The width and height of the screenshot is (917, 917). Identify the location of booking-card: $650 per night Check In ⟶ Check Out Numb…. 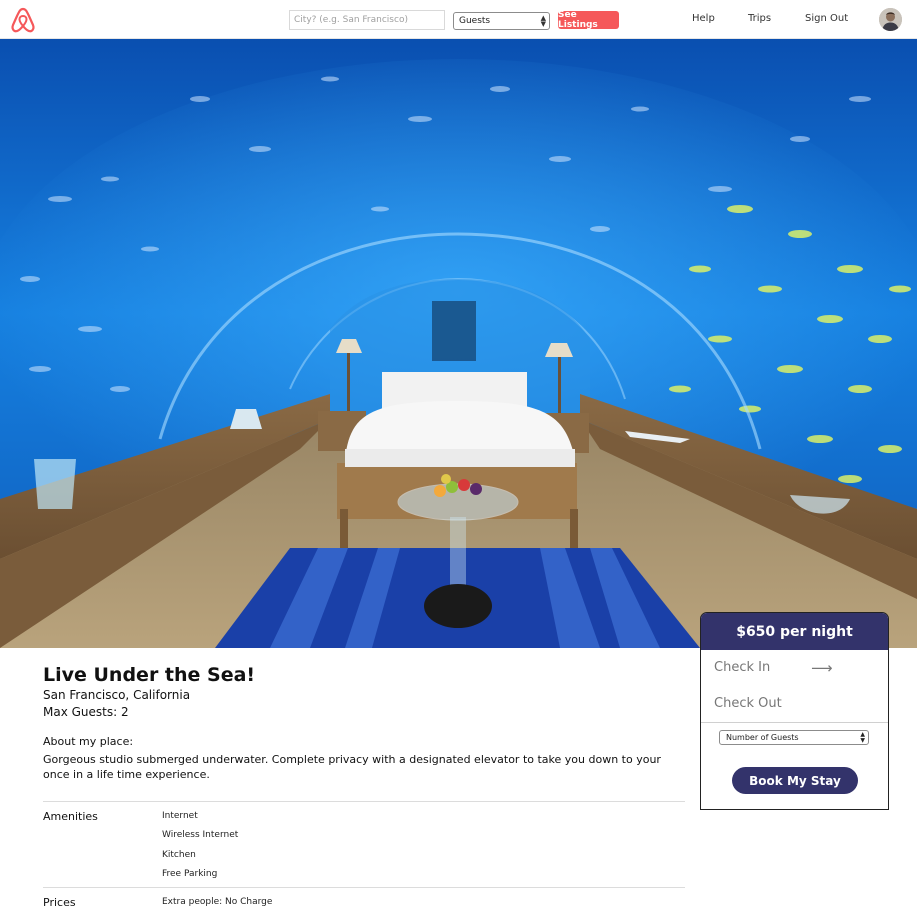
(794, 711).